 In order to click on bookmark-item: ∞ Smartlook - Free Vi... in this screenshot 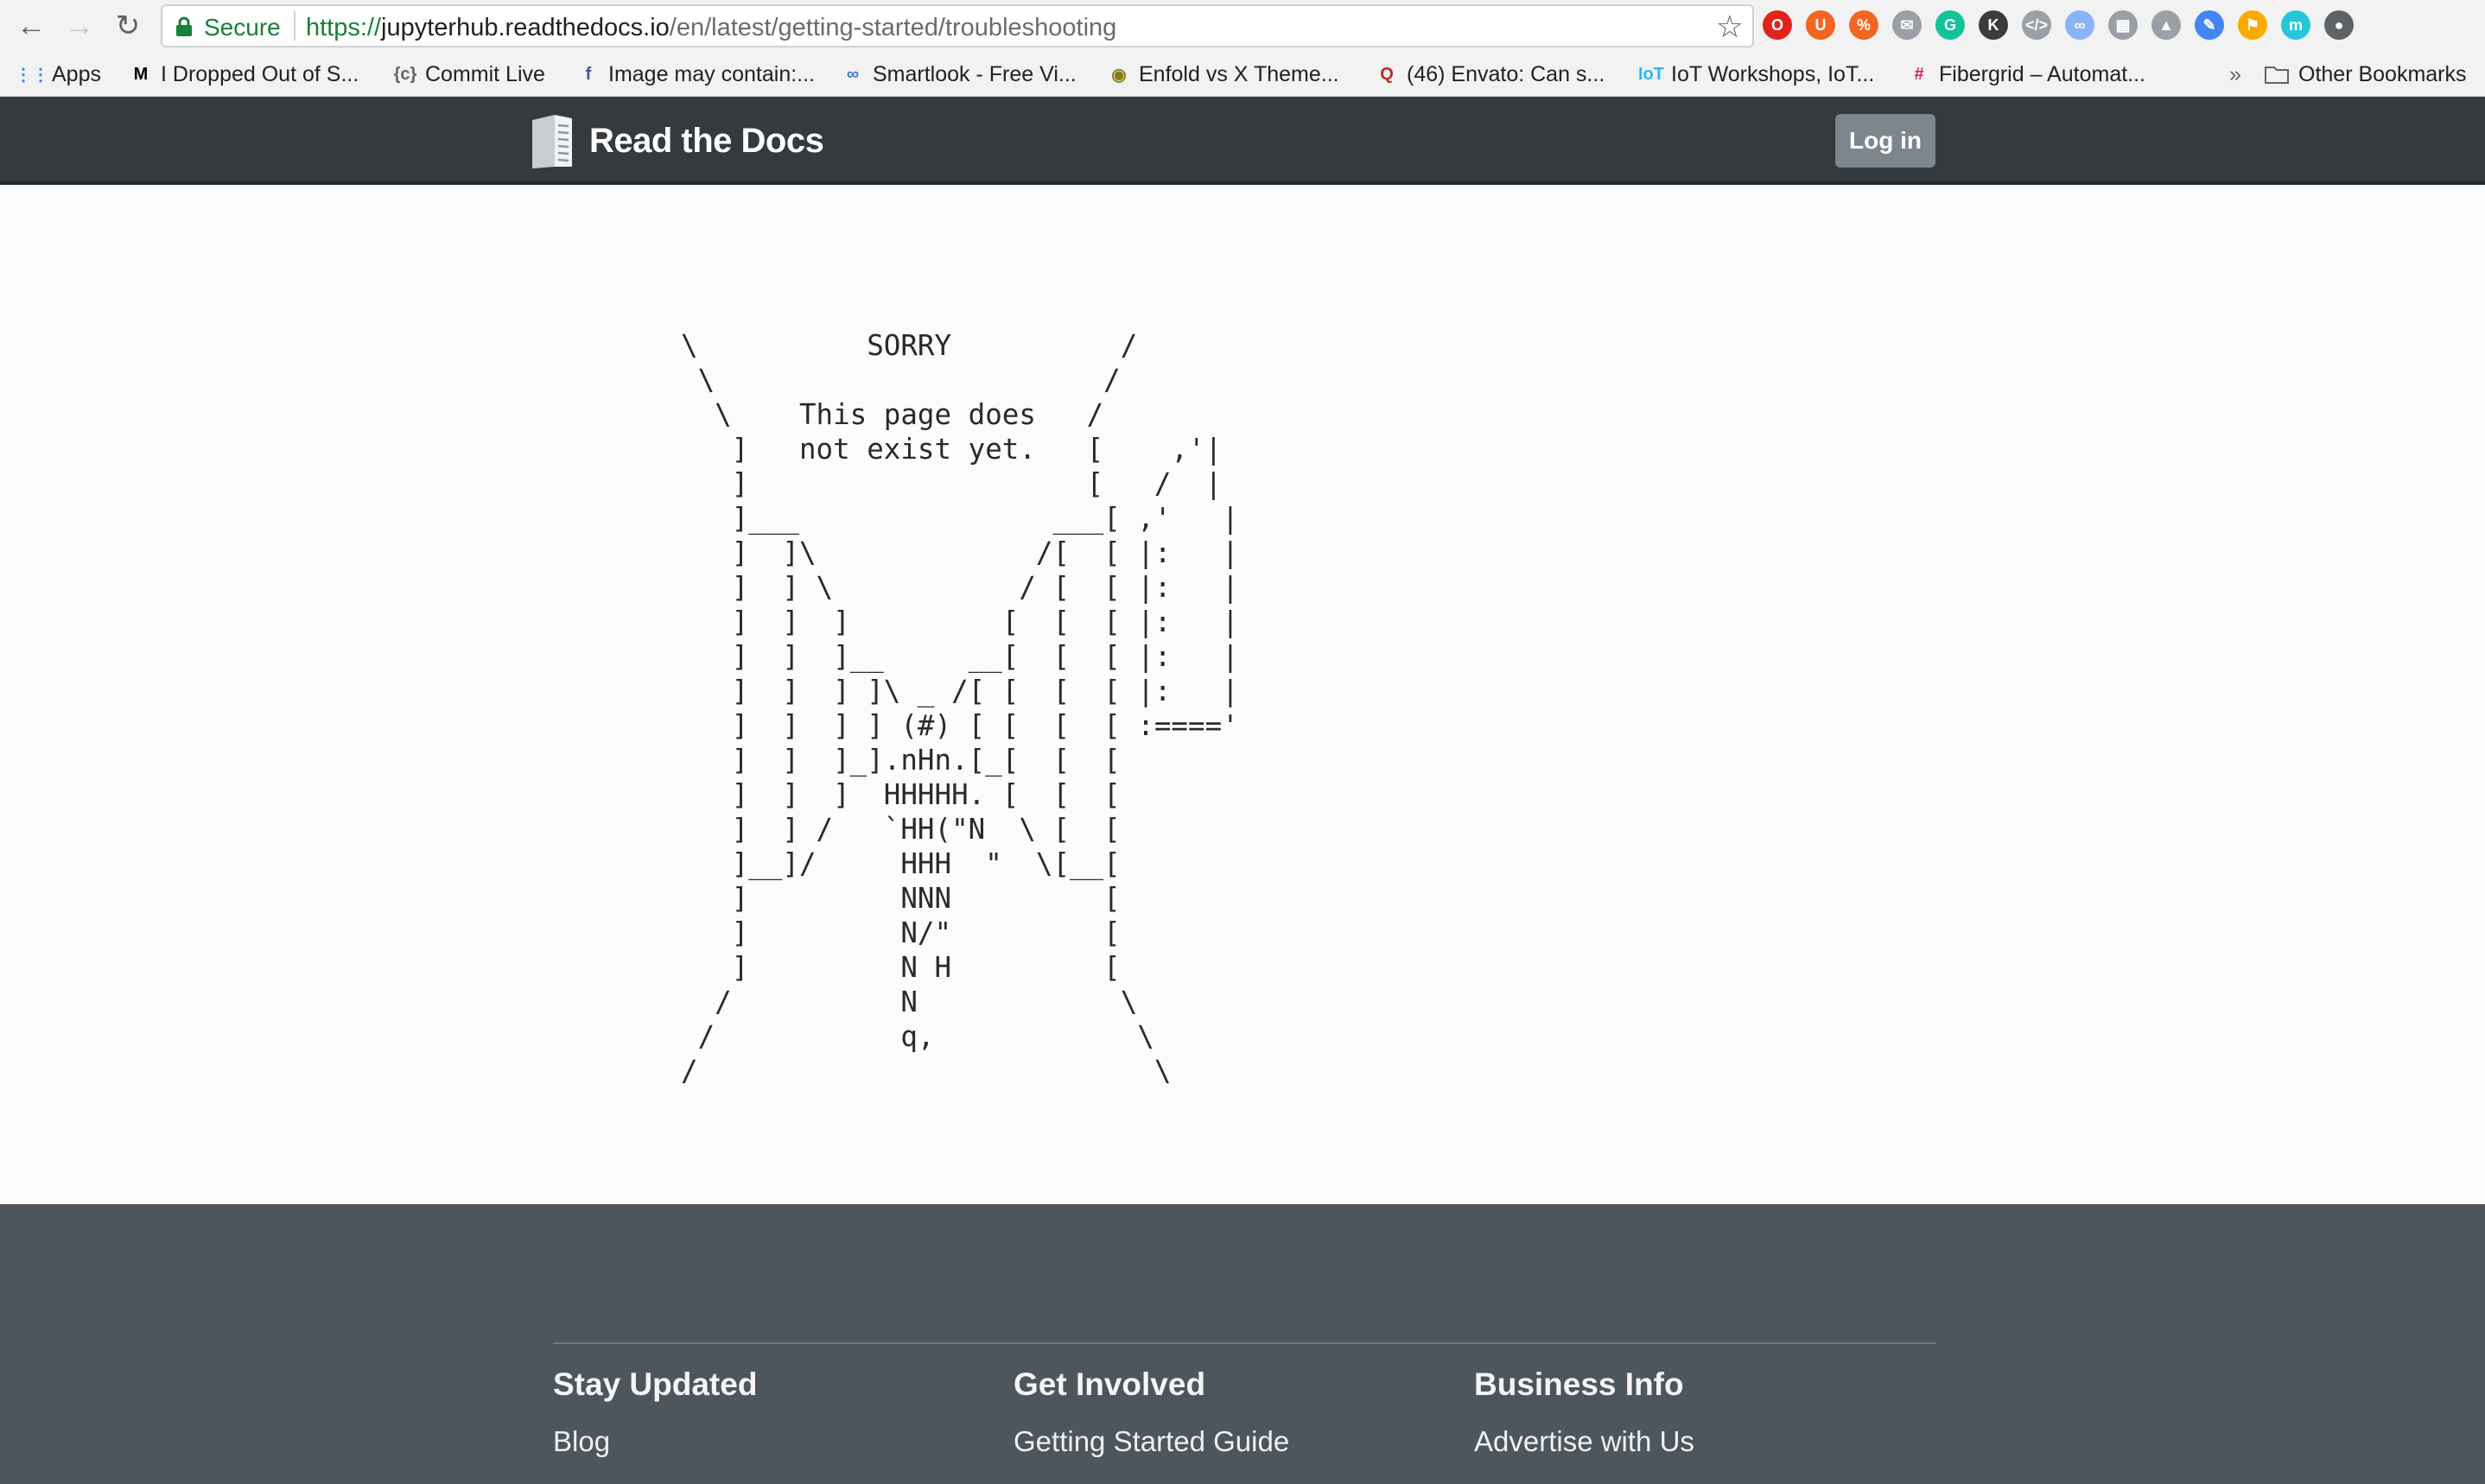, I will do `click(958, 74)`.